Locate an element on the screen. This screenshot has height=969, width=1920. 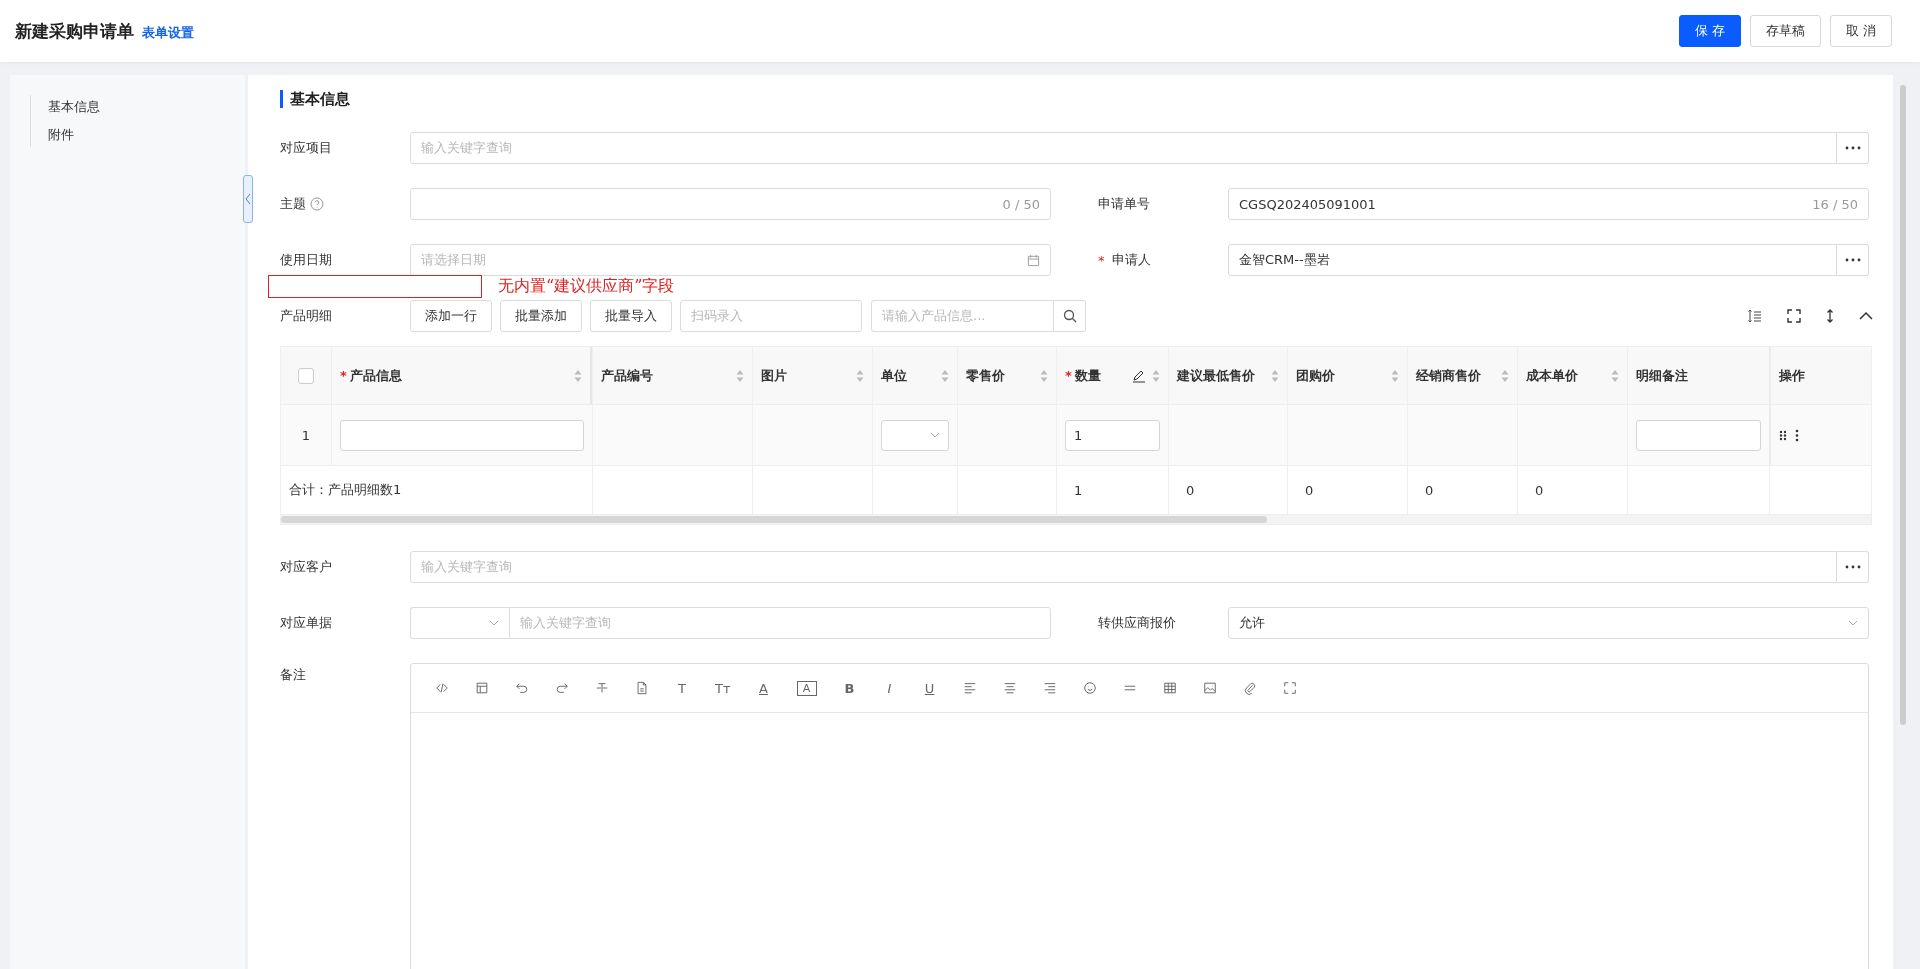
image-icon is located at coordinates (1209, 688).